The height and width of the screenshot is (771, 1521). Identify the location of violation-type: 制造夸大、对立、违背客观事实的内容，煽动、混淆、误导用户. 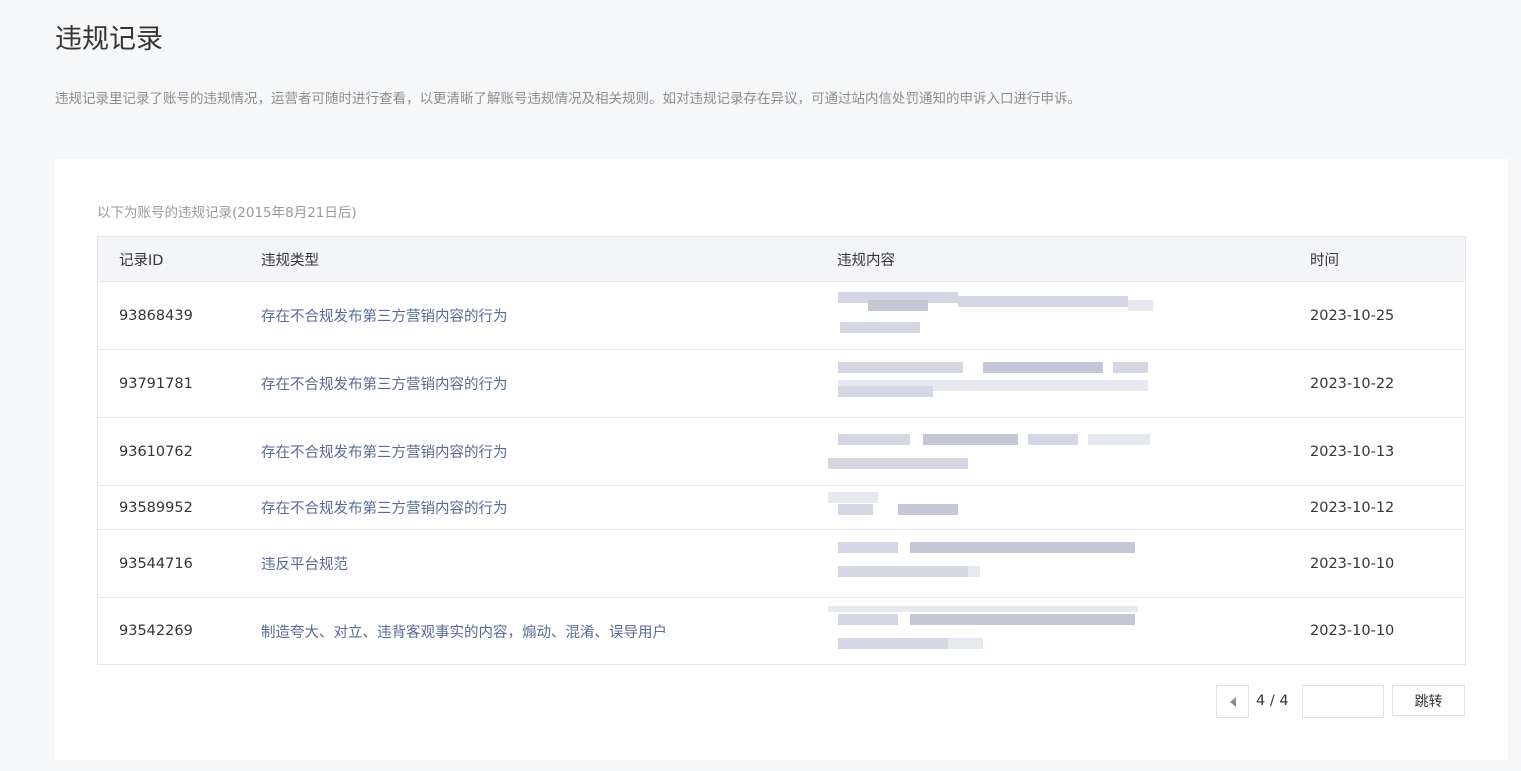
(464, 632).